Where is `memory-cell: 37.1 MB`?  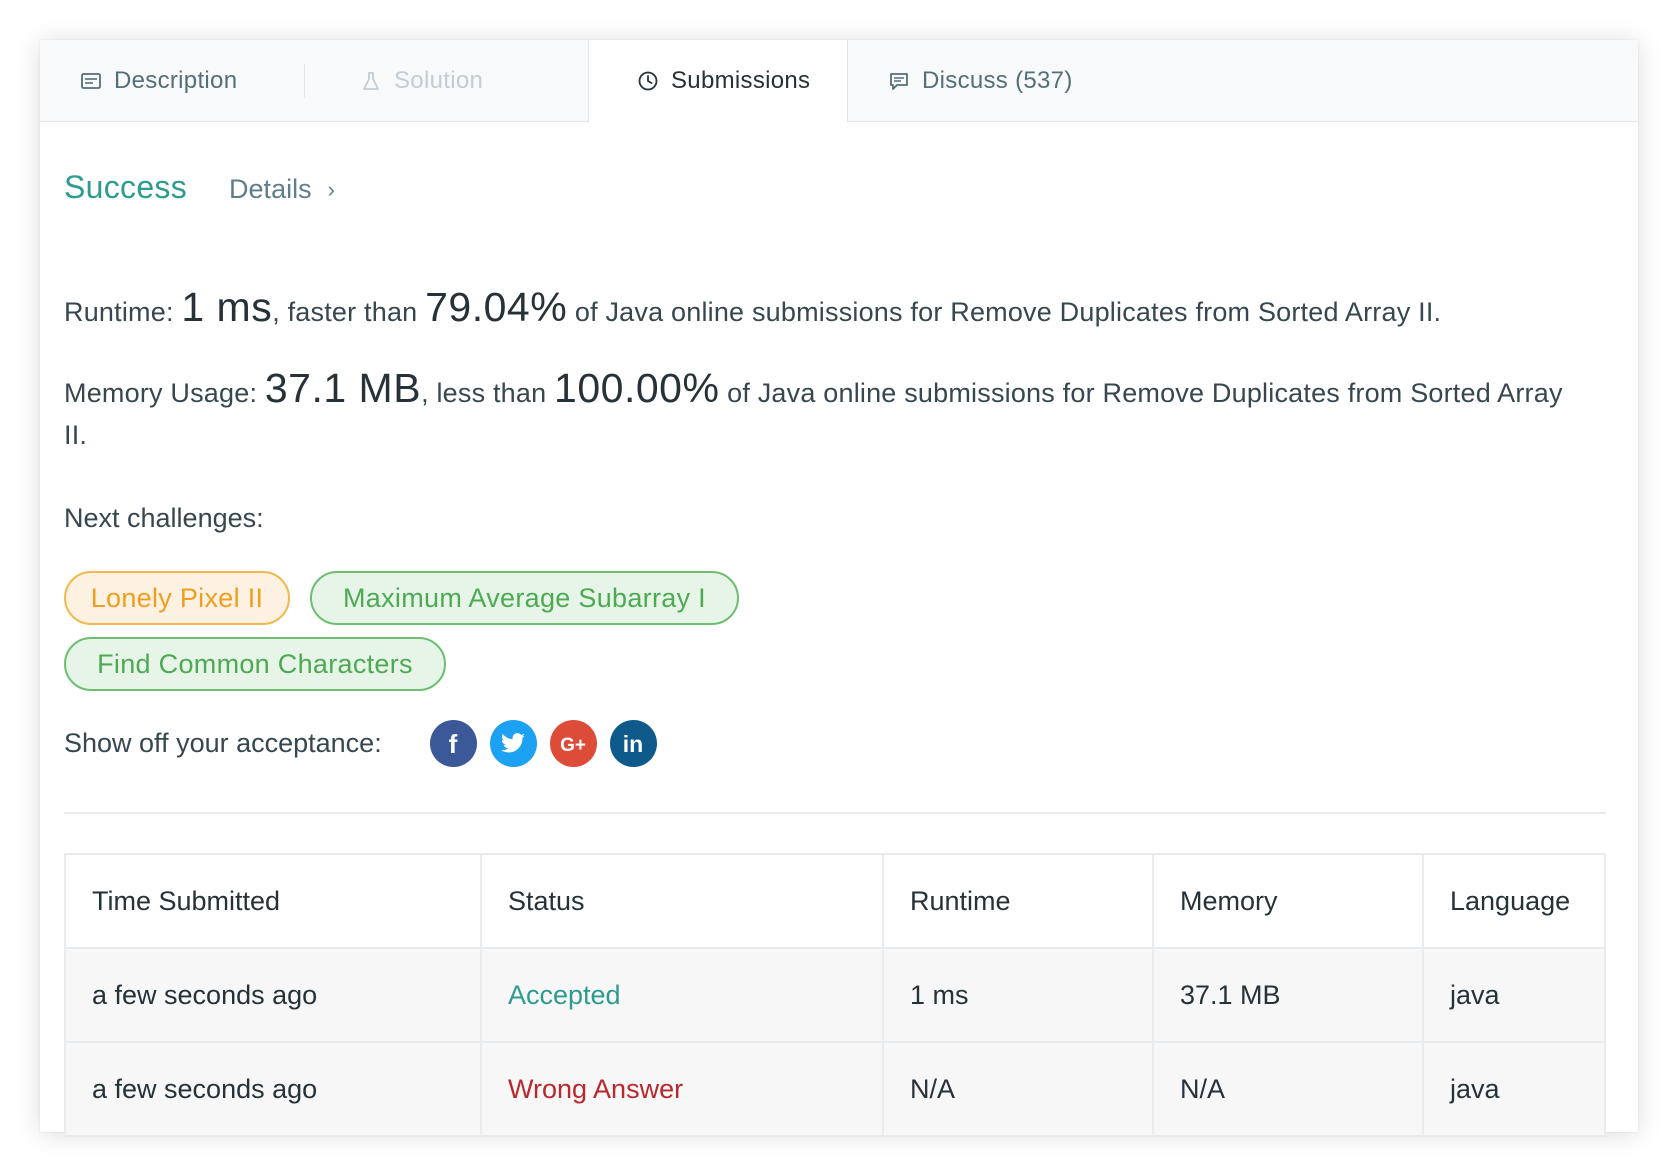
memory-cell: 37.1 MB is located at coordinates (1288, 995).